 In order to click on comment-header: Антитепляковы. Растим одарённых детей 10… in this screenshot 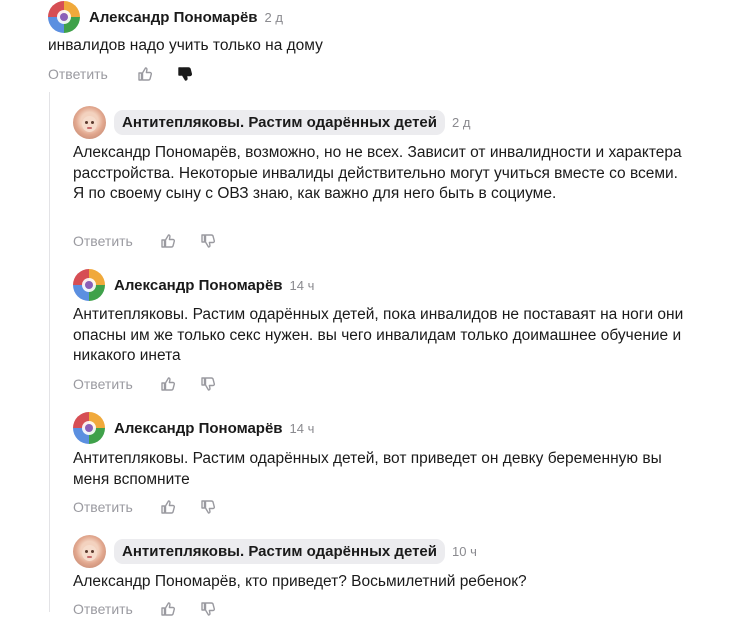, I will do `click(275, 551)`.